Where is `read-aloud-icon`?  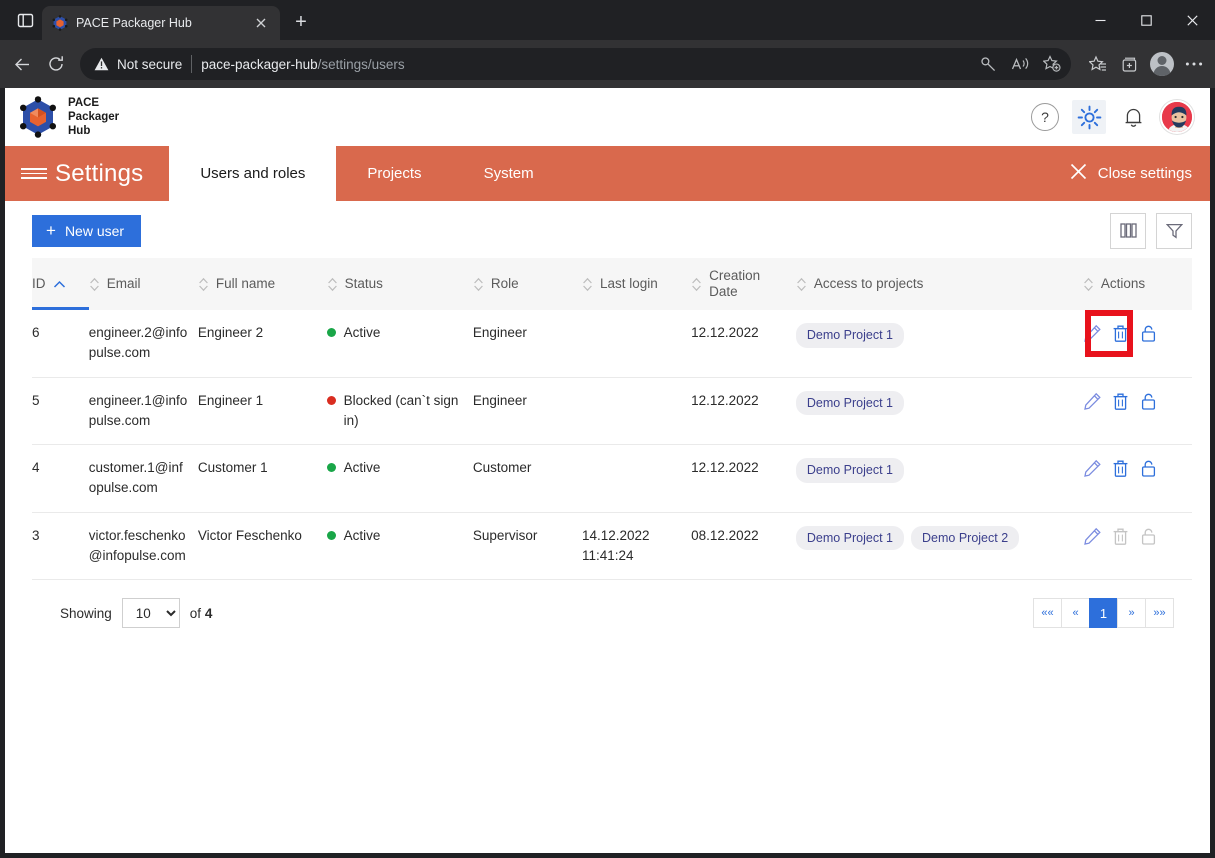
read-aloud-icon is located at coordinates (1020, 64).